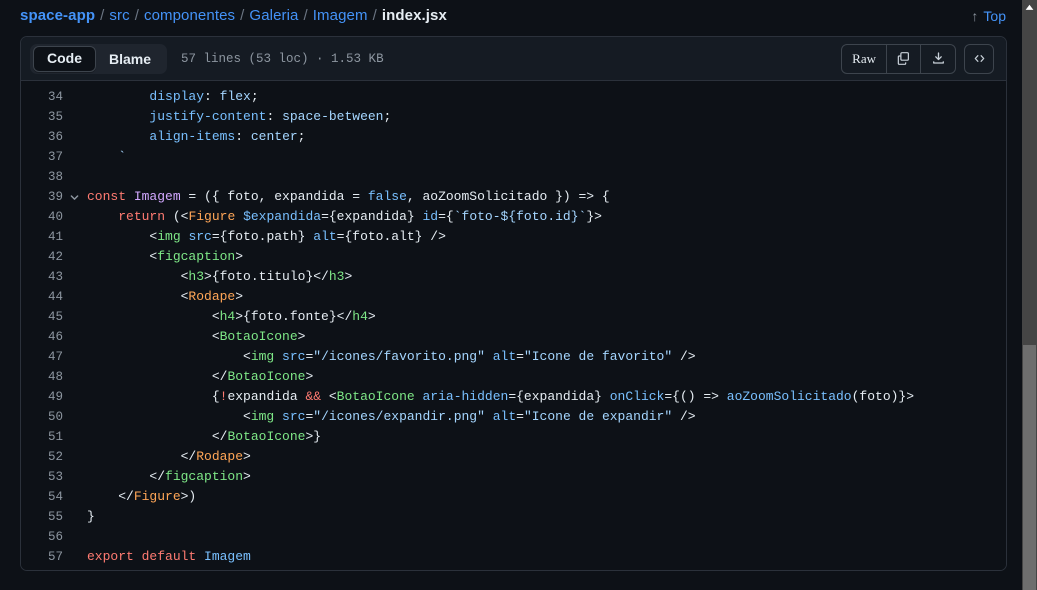 The image size is (1037, 590). I want to click on download-button, so click(938, 59).